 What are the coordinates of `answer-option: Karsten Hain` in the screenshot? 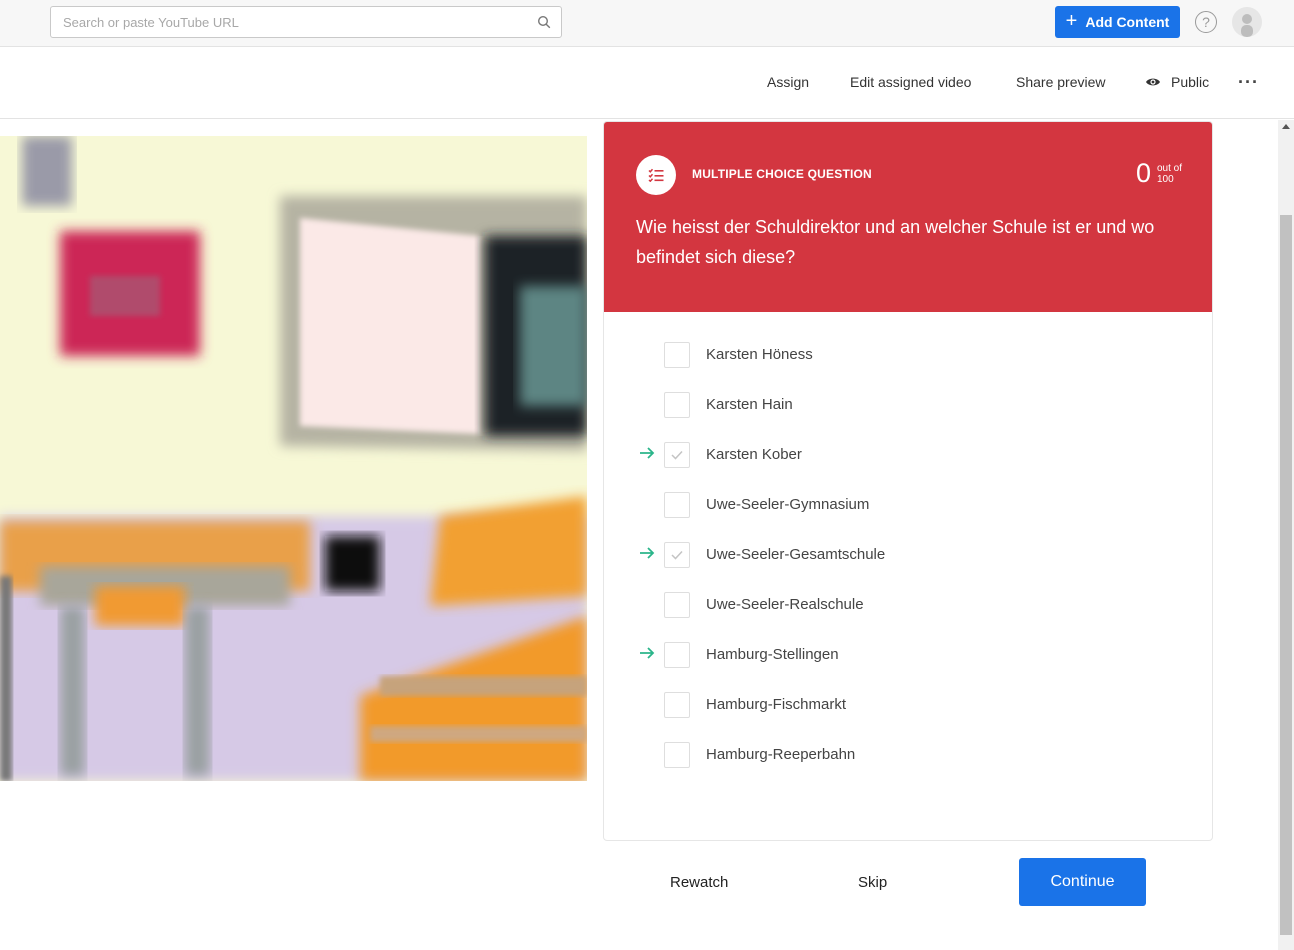 It's located at (908, 407).